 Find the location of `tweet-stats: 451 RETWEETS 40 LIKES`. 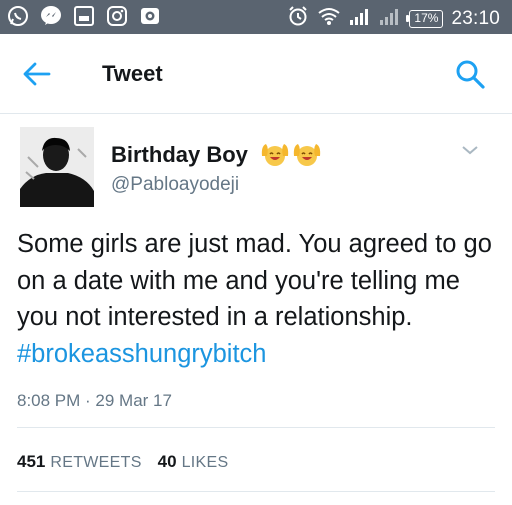

tweet-stats: 451 RETWEETS 40 LIKES is located at coordinates (130, 462).